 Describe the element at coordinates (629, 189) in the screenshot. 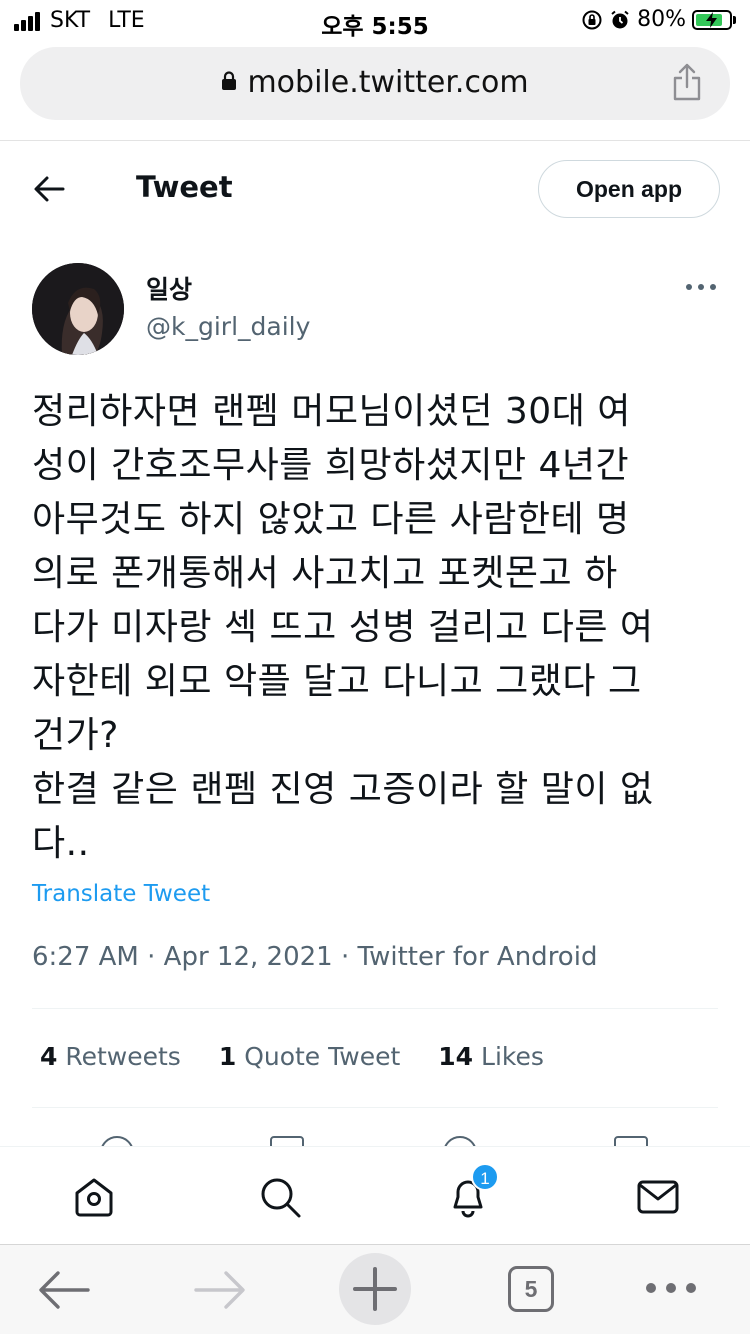

I see `open-app-button: Open app` at that location.